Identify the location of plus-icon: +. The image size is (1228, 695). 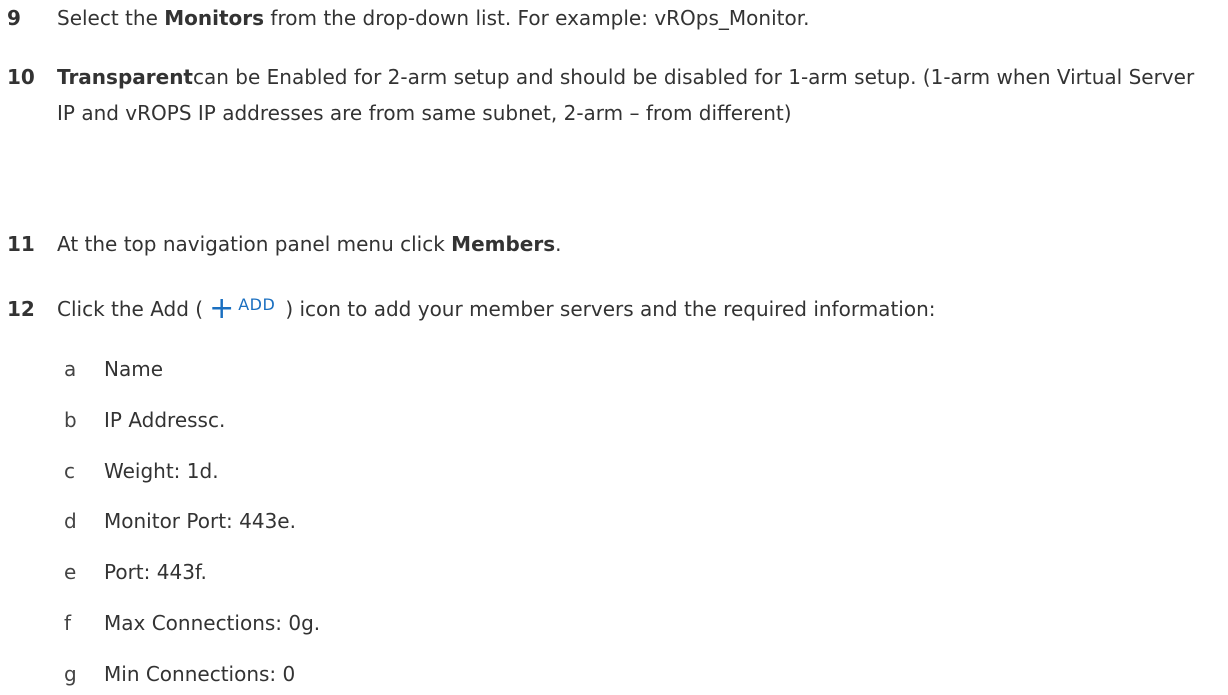
(222, 308).